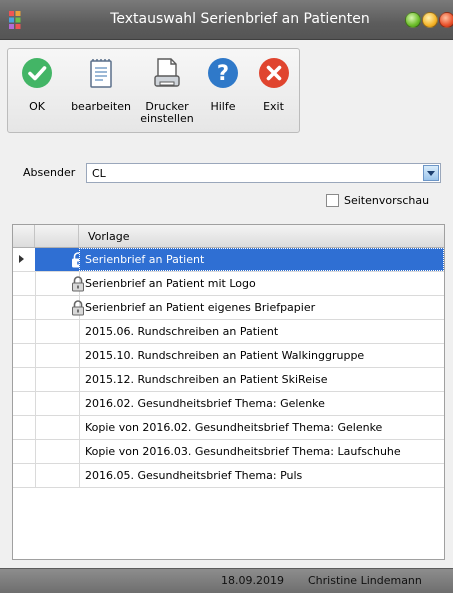 Image resolution: width=453 pixels, height=593 pixels. Describe the element at coordinates (101, 106) in the screenshot. I see `edit-label: bearbeiten` at that location.